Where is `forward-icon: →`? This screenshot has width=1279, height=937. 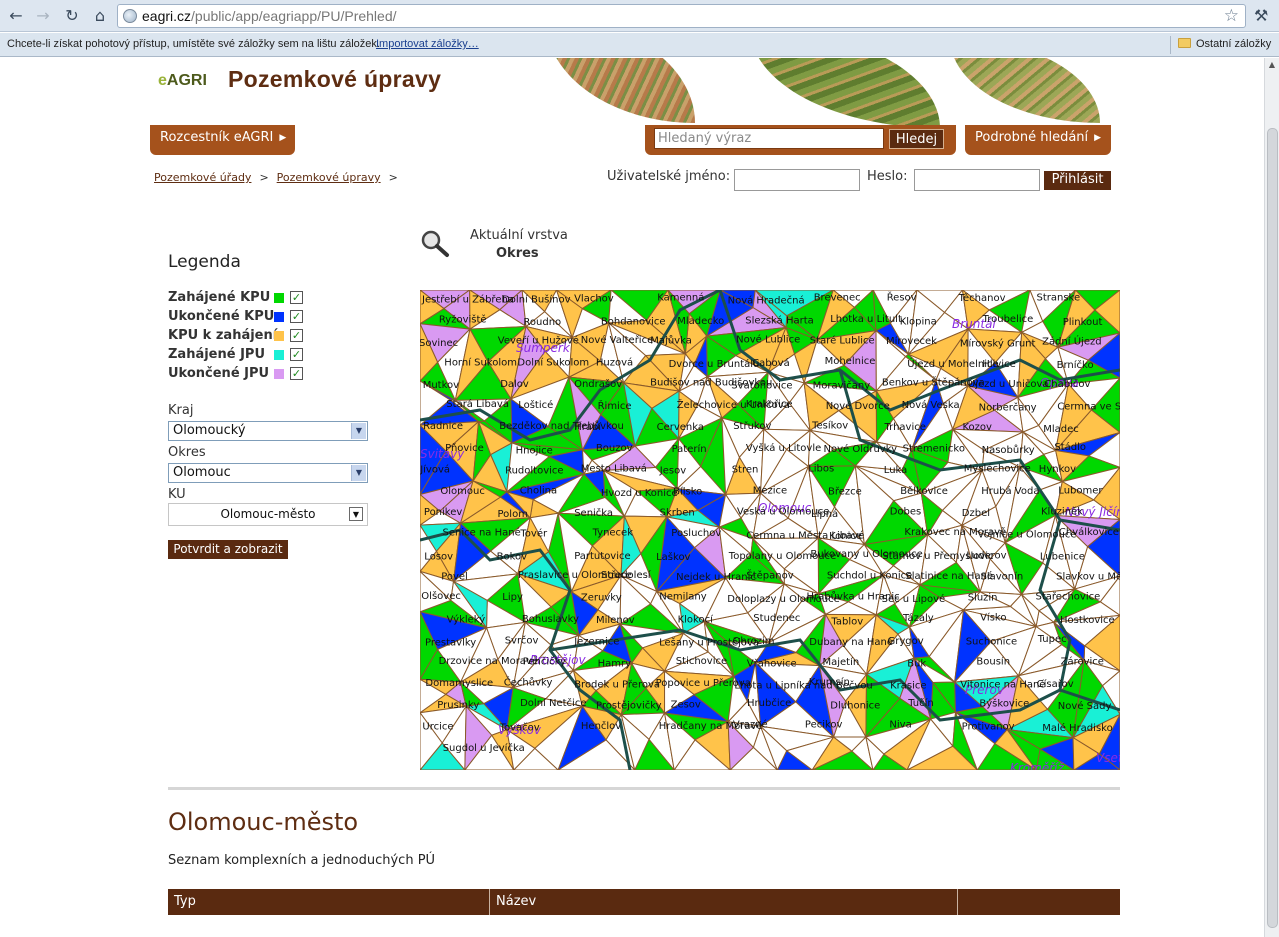 forward-icon: → is located at coordinates (43, 16).